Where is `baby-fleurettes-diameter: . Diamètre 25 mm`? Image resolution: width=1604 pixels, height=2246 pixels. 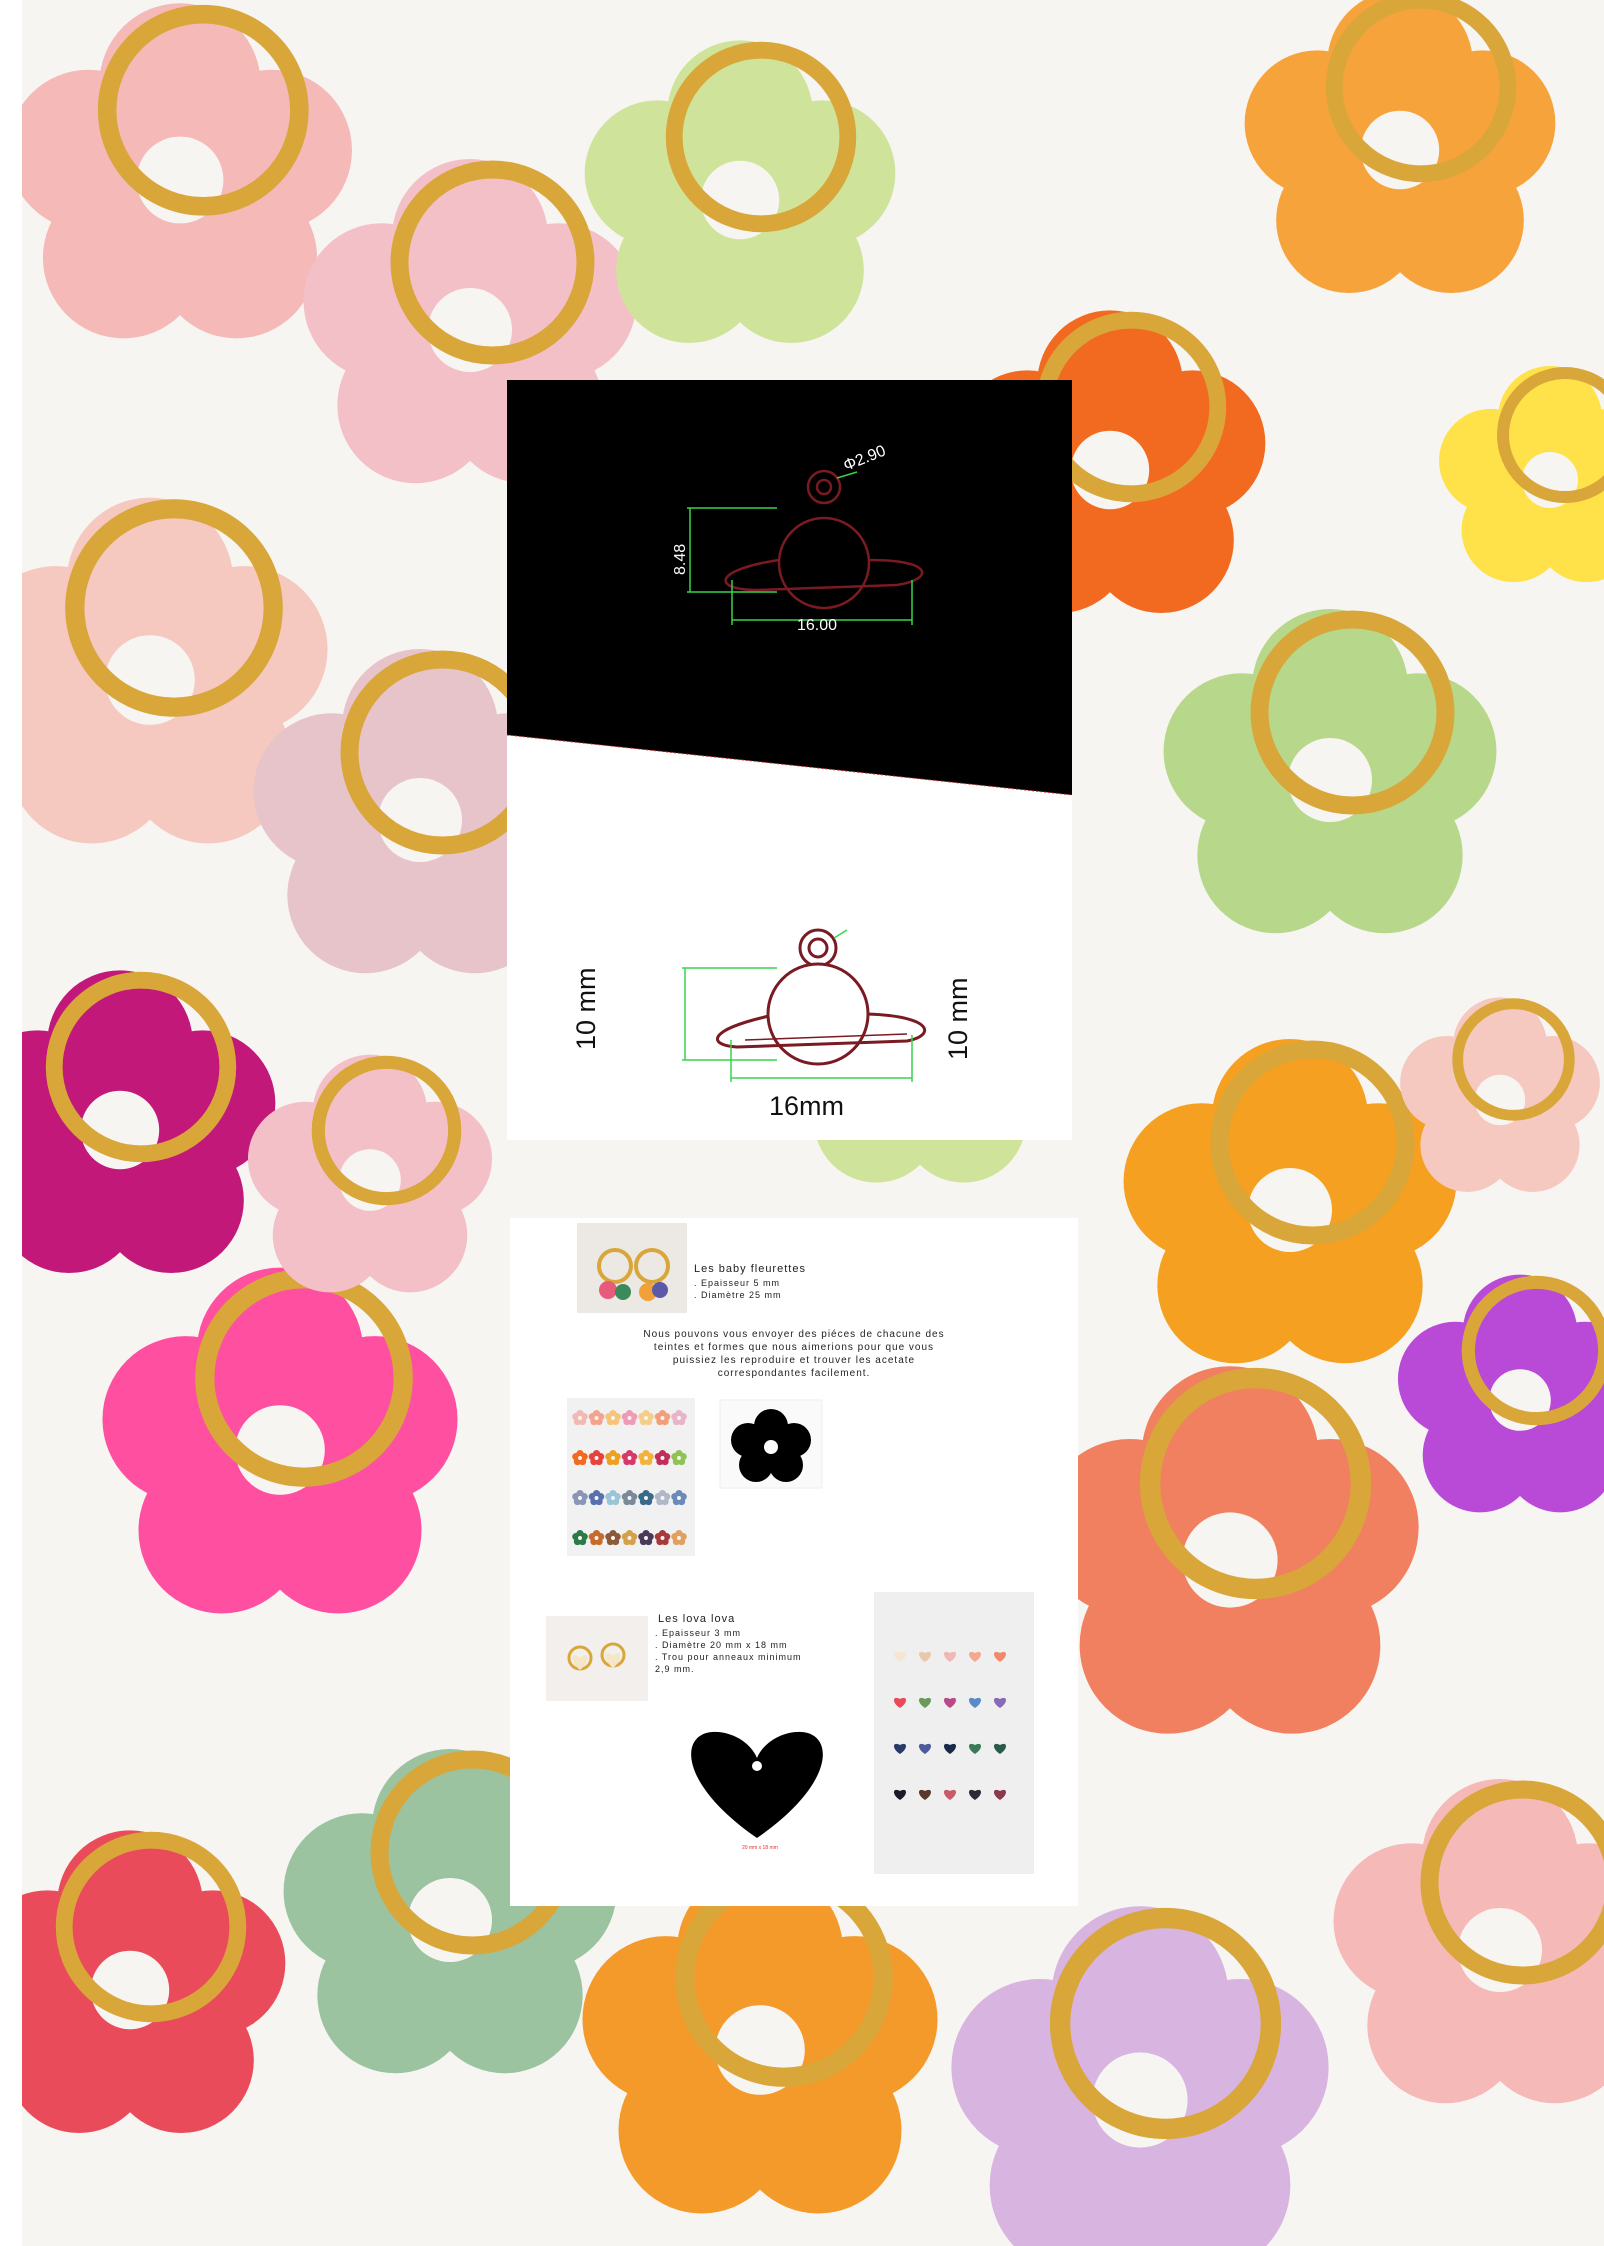 baby-fleurettes-diameter: . Diamètre 25 mm is located at coordinates (738, 1295).